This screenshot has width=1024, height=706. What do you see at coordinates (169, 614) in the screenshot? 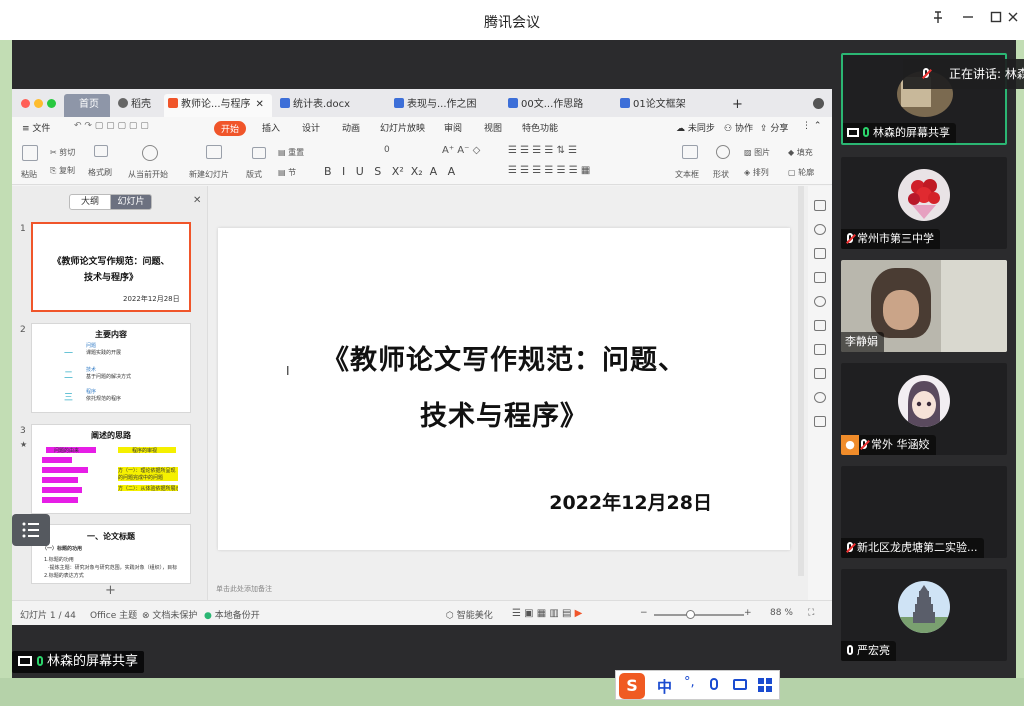
I see `protect-status: ⊗ 文档未保护` at bounding box center [169, 614].